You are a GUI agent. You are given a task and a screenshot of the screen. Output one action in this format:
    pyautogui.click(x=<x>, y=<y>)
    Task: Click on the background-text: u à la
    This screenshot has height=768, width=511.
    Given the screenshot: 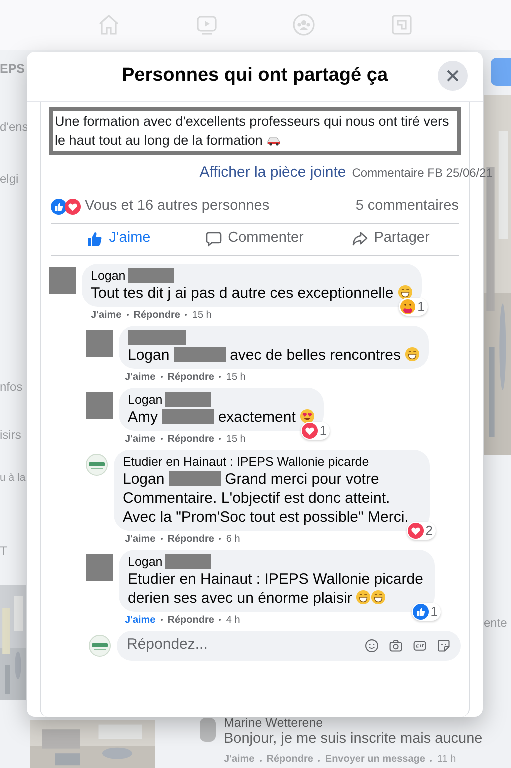 What is the action you would take?
    pyautogui.click(x=13, y=478)
    